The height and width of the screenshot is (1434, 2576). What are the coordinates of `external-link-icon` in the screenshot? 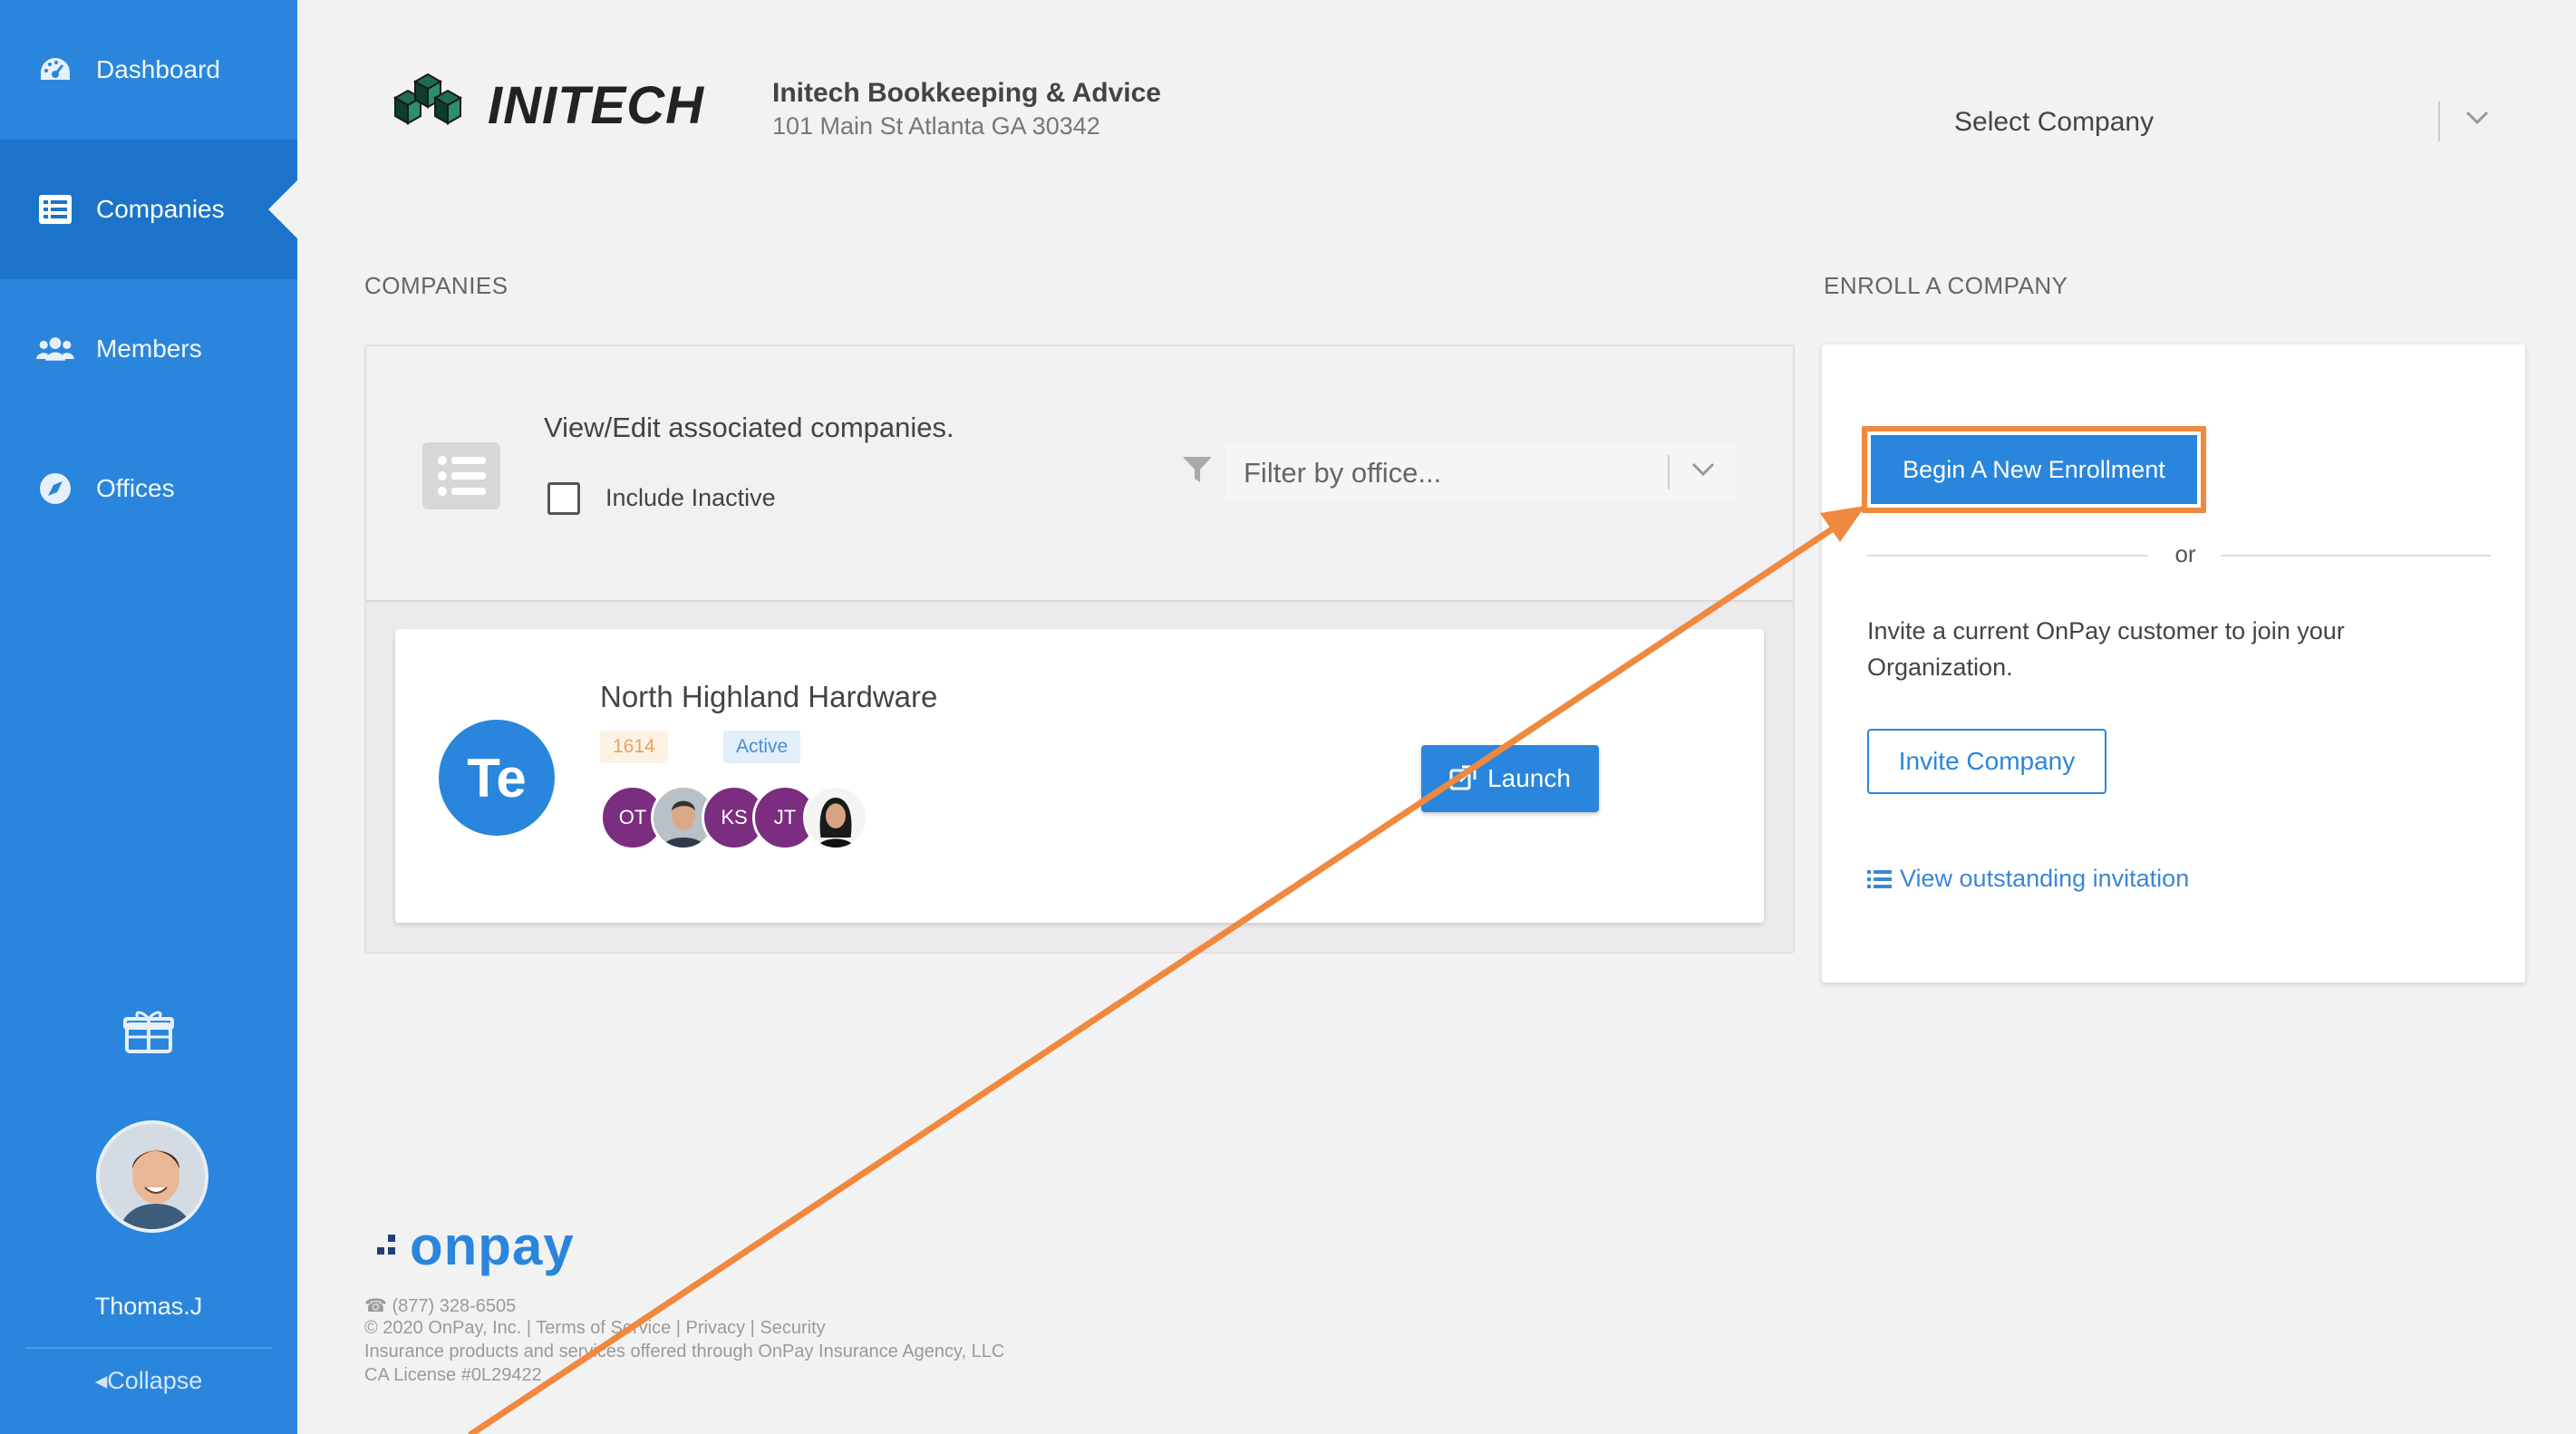 It's located at (1463, 777).